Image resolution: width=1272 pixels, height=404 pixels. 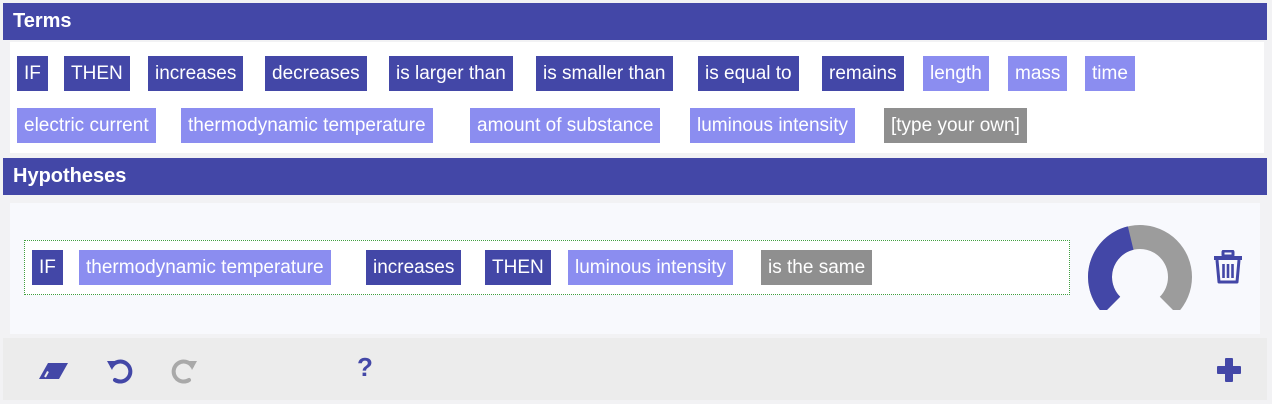 I want to click on help-icon: ?, so click(x=365, y=367).